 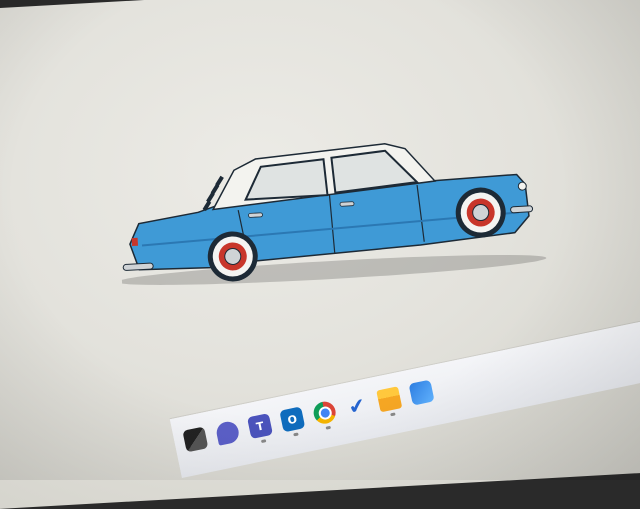 What do you see at coordinates (292, 421) in the screenshot?
I see `outlook-icon: O` at bounding box center [292, 421].